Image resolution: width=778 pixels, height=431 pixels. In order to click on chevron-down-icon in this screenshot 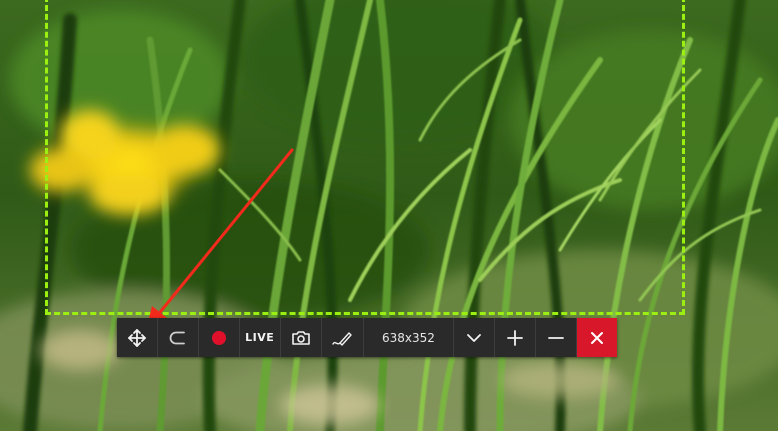, I will do `click(474, 337)`.